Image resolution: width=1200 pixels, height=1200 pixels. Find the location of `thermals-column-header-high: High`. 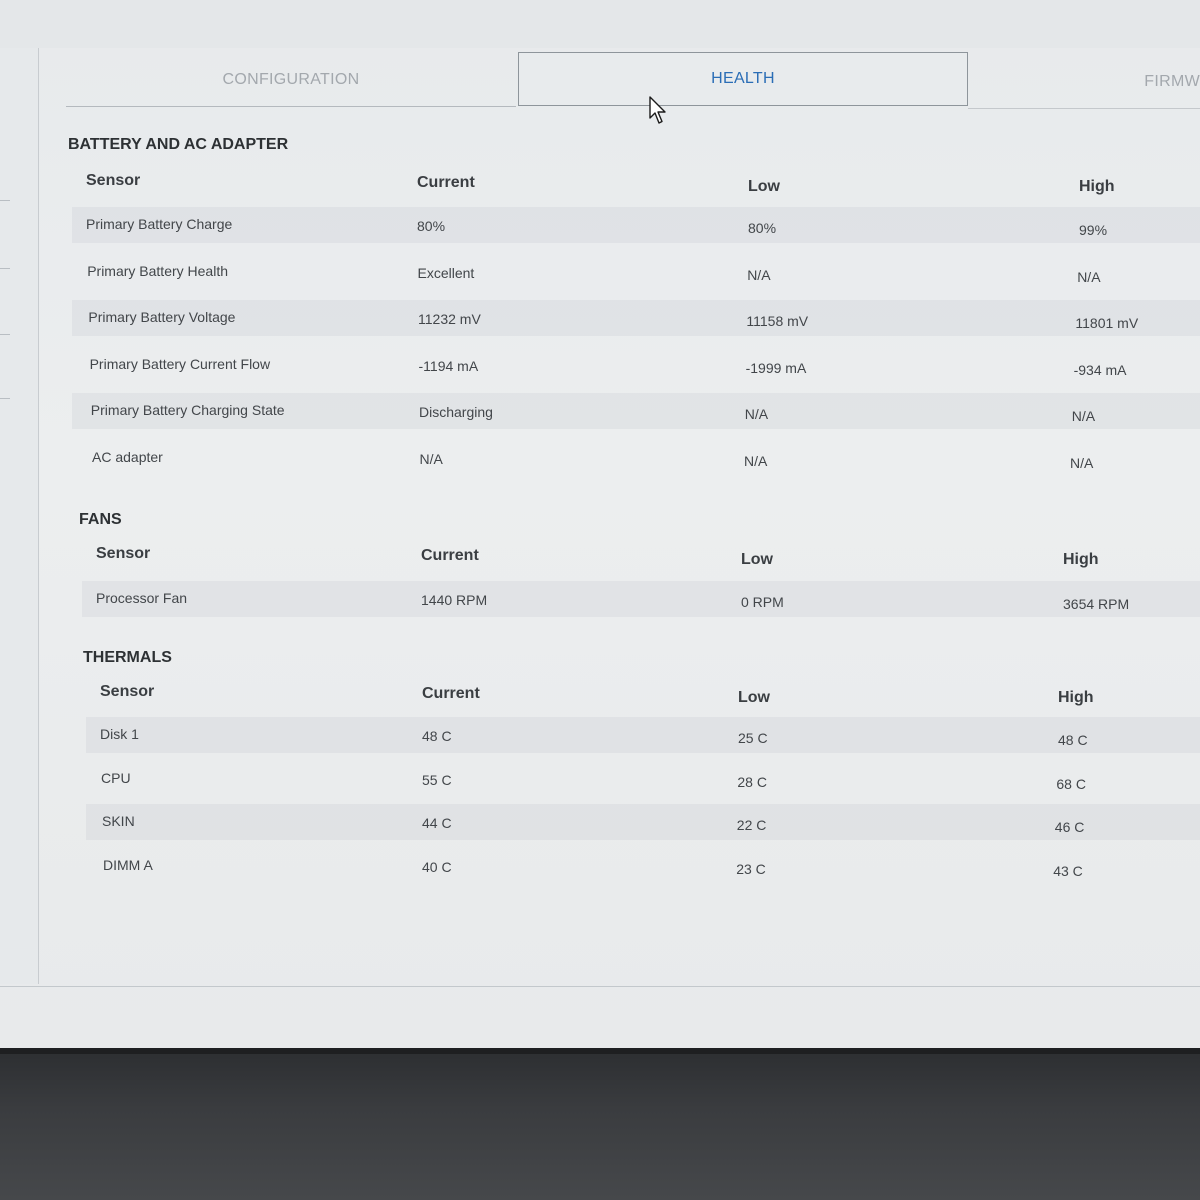

thermals-column-header-high: High is located at coordinates (1076, 697).